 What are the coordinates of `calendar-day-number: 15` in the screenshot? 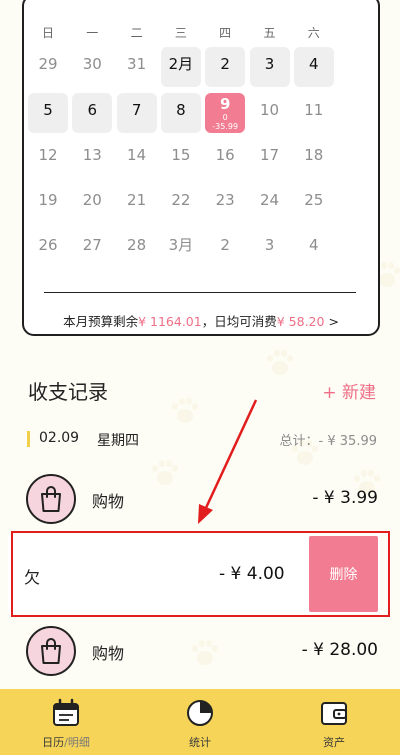 It's located at (181, 155).